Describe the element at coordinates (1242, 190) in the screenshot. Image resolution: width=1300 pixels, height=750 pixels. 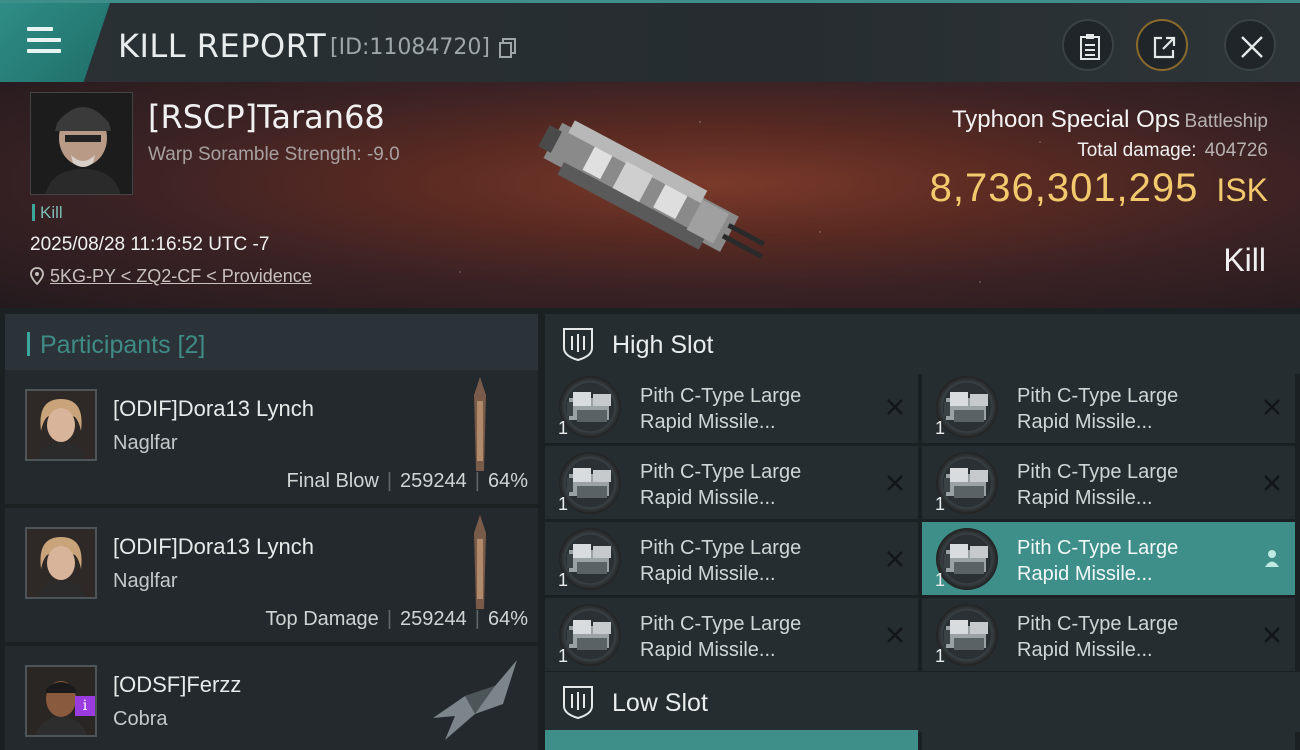
I see `isk-unit: ISK` at that location.